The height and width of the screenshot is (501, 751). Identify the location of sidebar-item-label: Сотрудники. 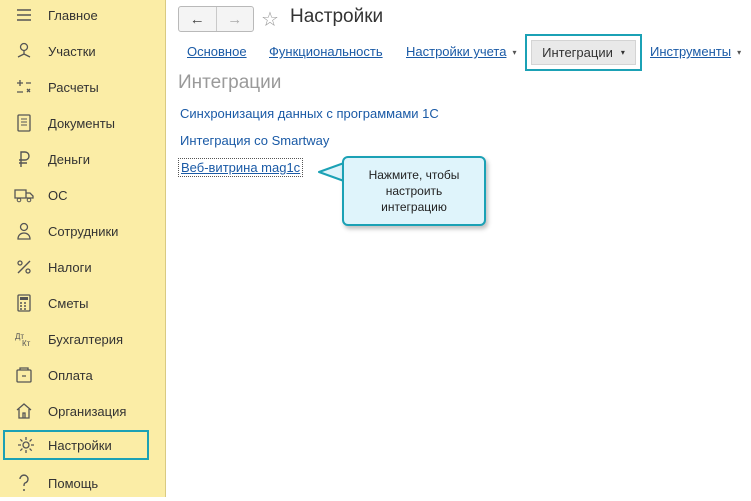
(83, 231).